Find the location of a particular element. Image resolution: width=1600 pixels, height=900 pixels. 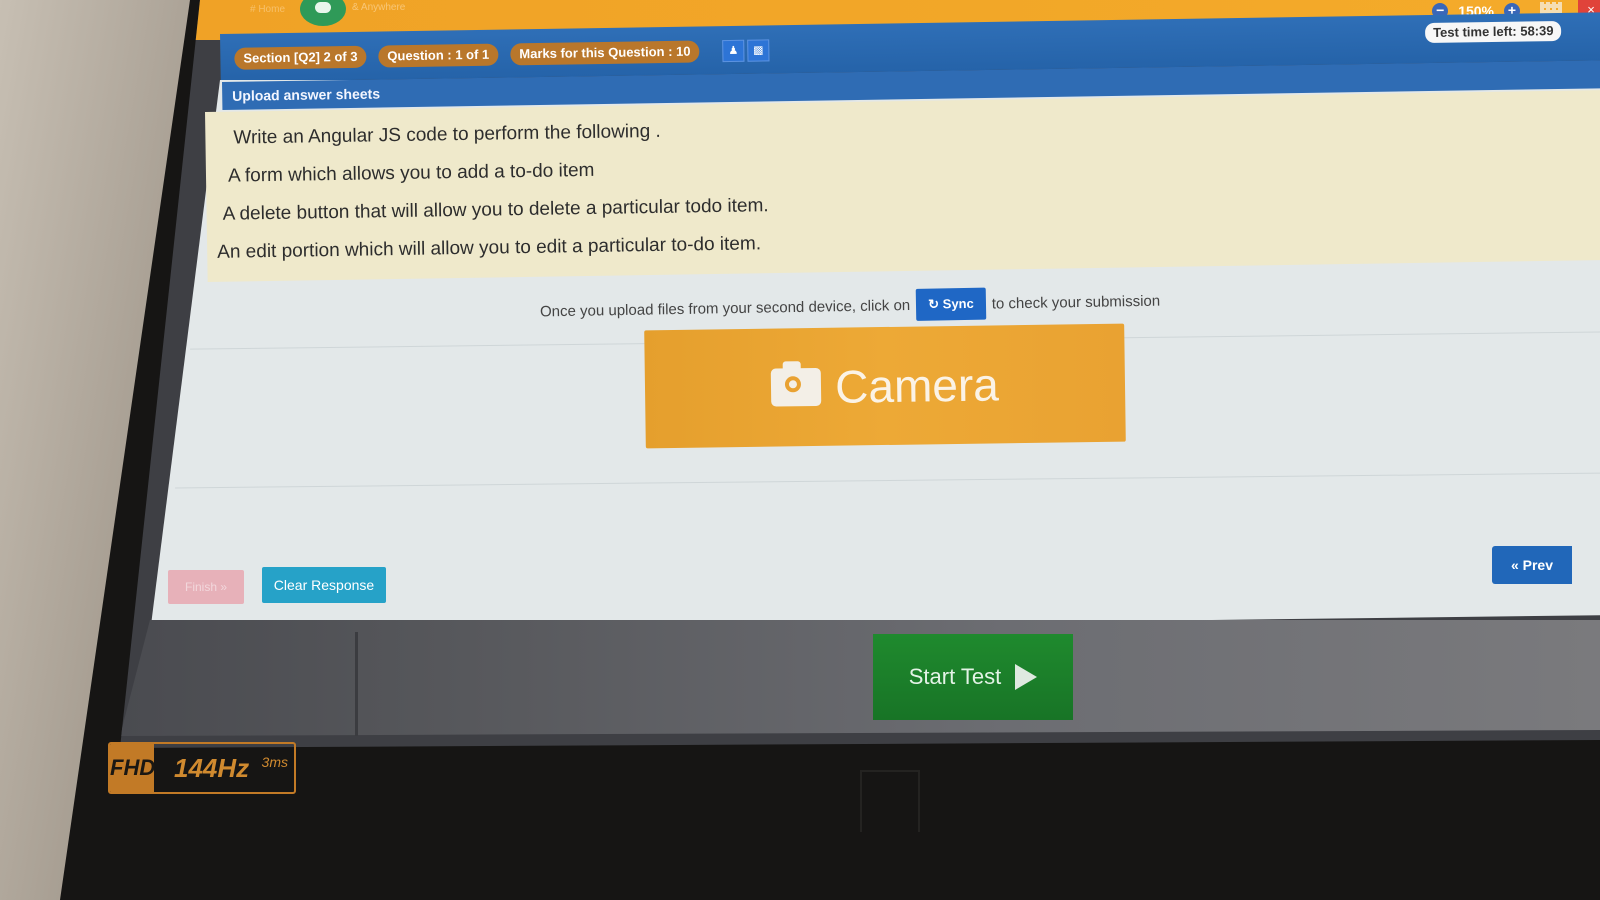

monitor-badge: FHD 144Hz 3ms is located at coordinates (202, 768).